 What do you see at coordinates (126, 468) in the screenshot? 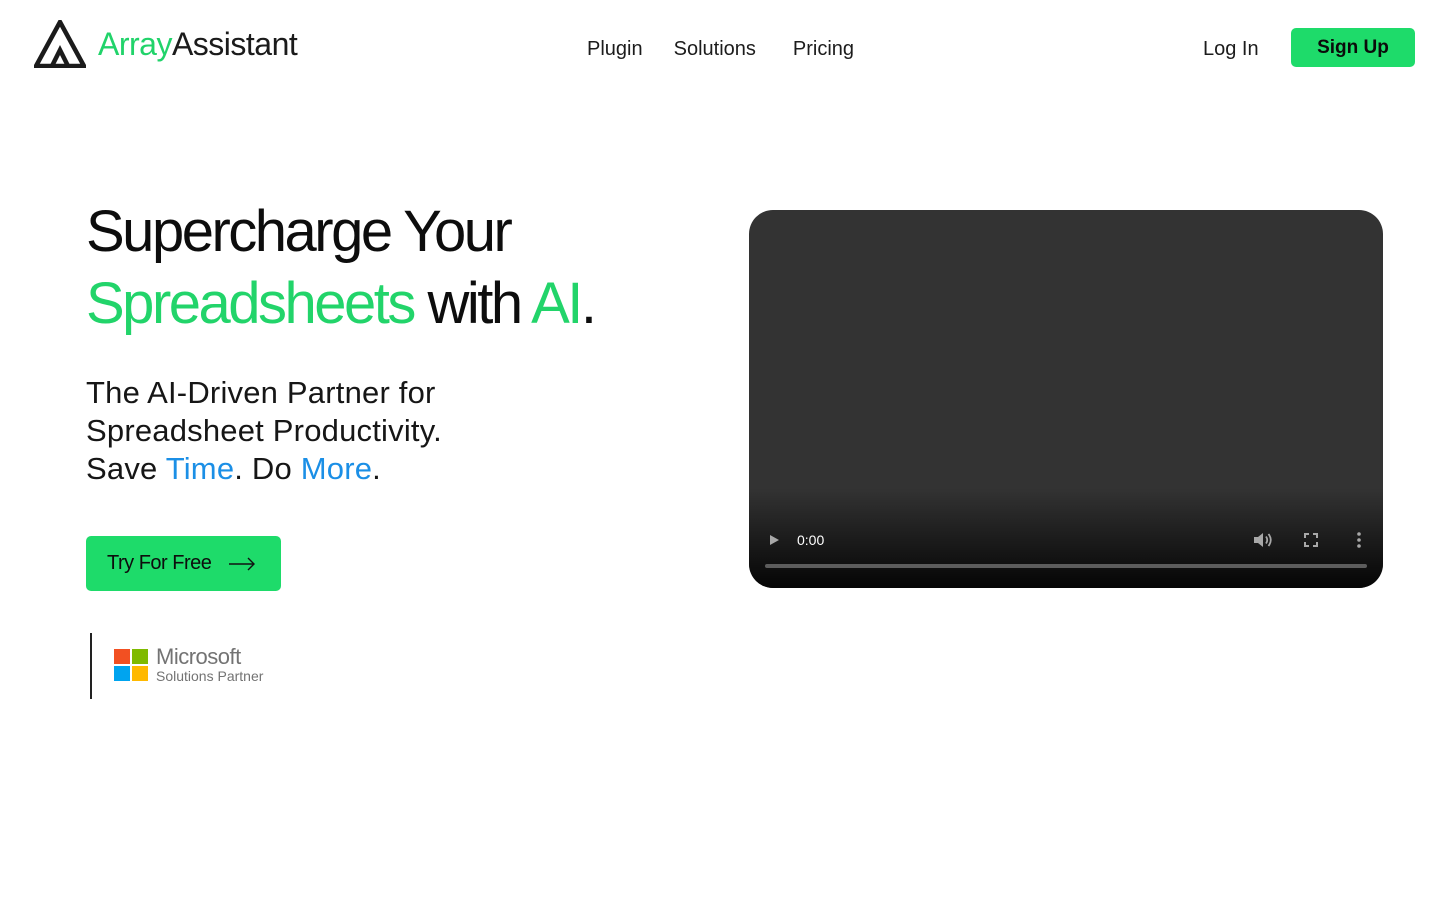
I see `subtitle-save: Save` at bounding box center [126, 468].